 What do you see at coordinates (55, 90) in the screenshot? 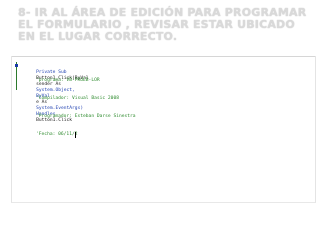
I see `type-system-object: System.Object,` at bounding box center [55, 90].